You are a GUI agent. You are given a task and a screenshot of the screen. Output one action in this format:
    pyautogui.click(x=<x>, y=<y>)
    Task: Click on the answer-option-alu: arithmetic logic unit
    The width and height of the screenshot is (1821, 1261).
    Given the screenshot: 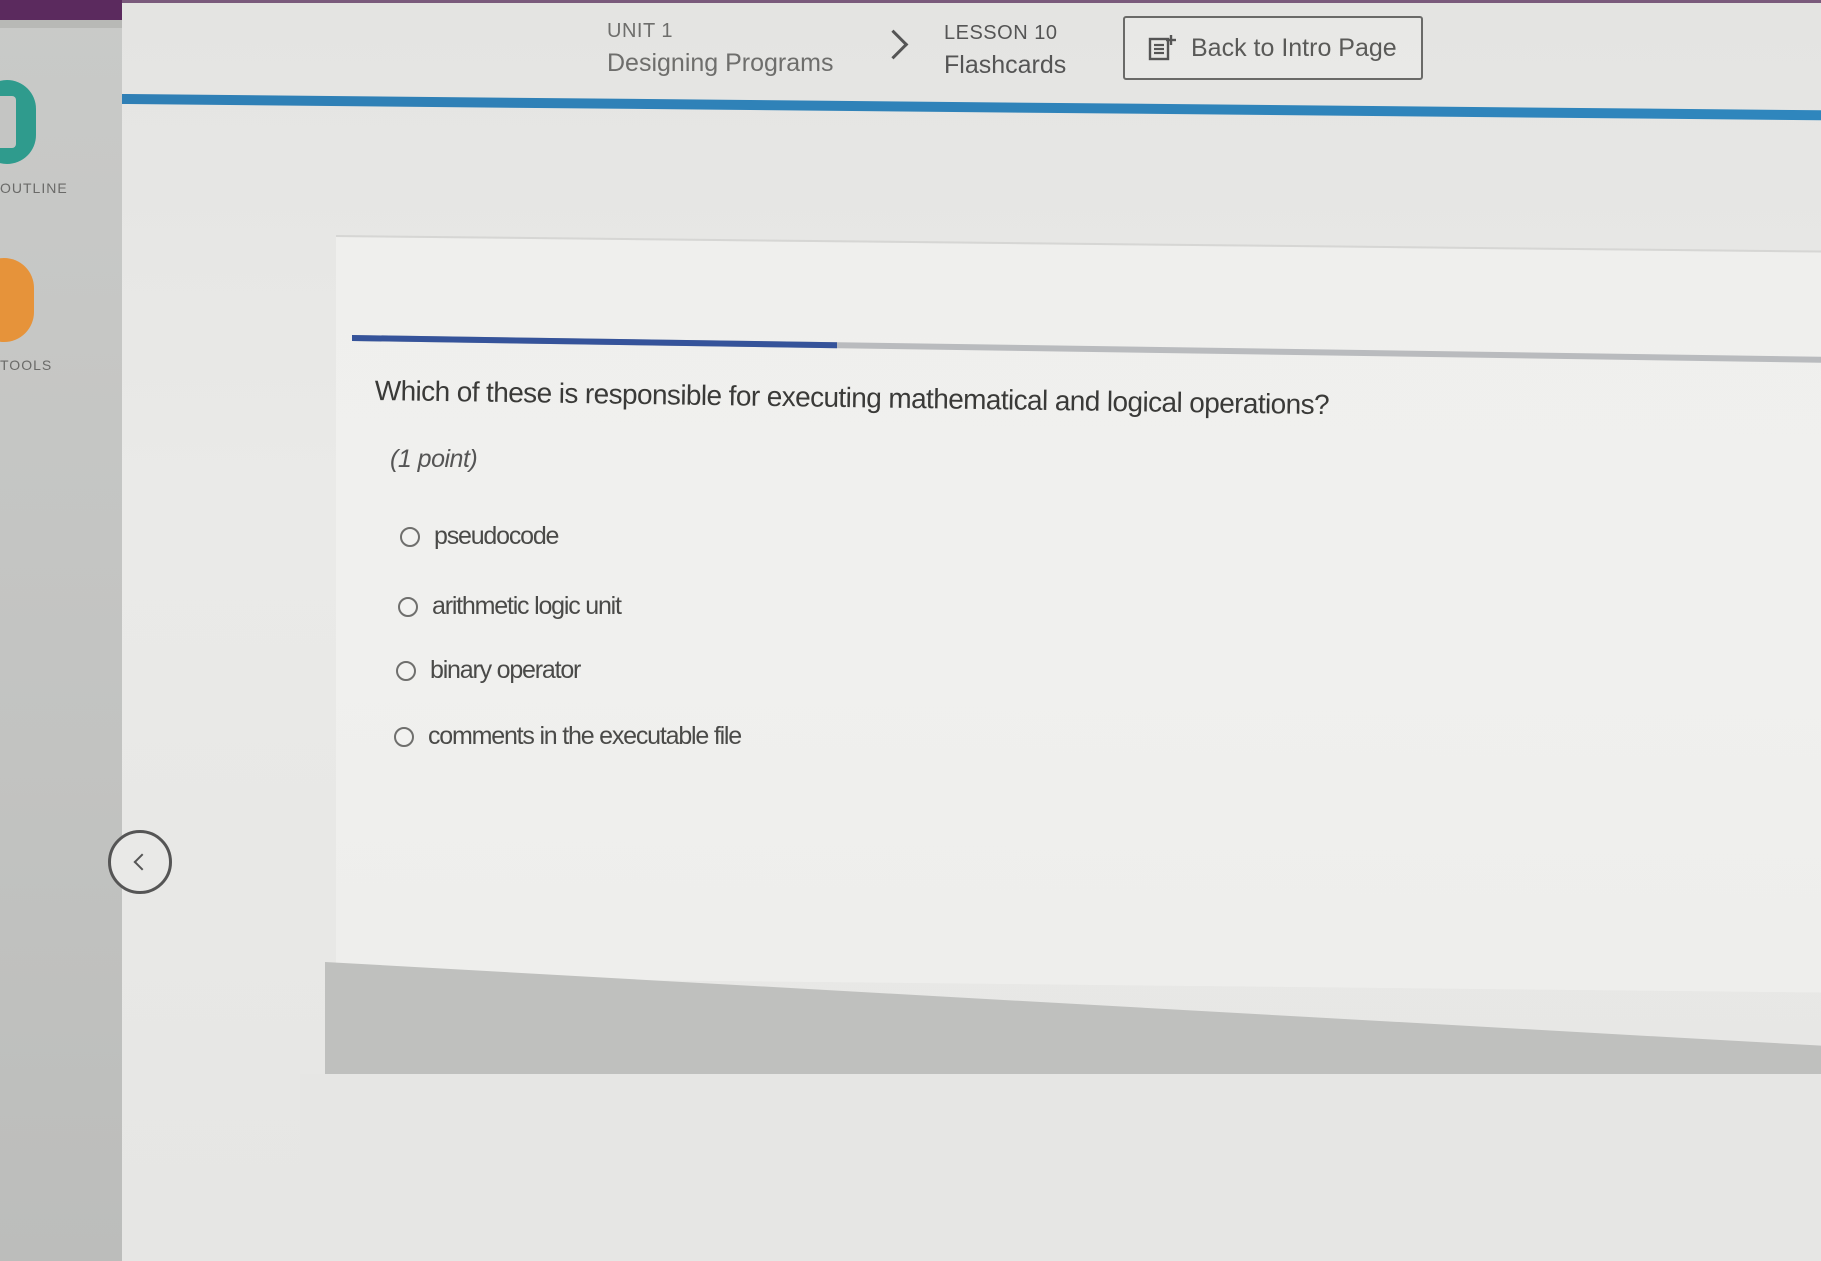 What is the action you would take?
    pyautogui.click(x=510, y=606)
    